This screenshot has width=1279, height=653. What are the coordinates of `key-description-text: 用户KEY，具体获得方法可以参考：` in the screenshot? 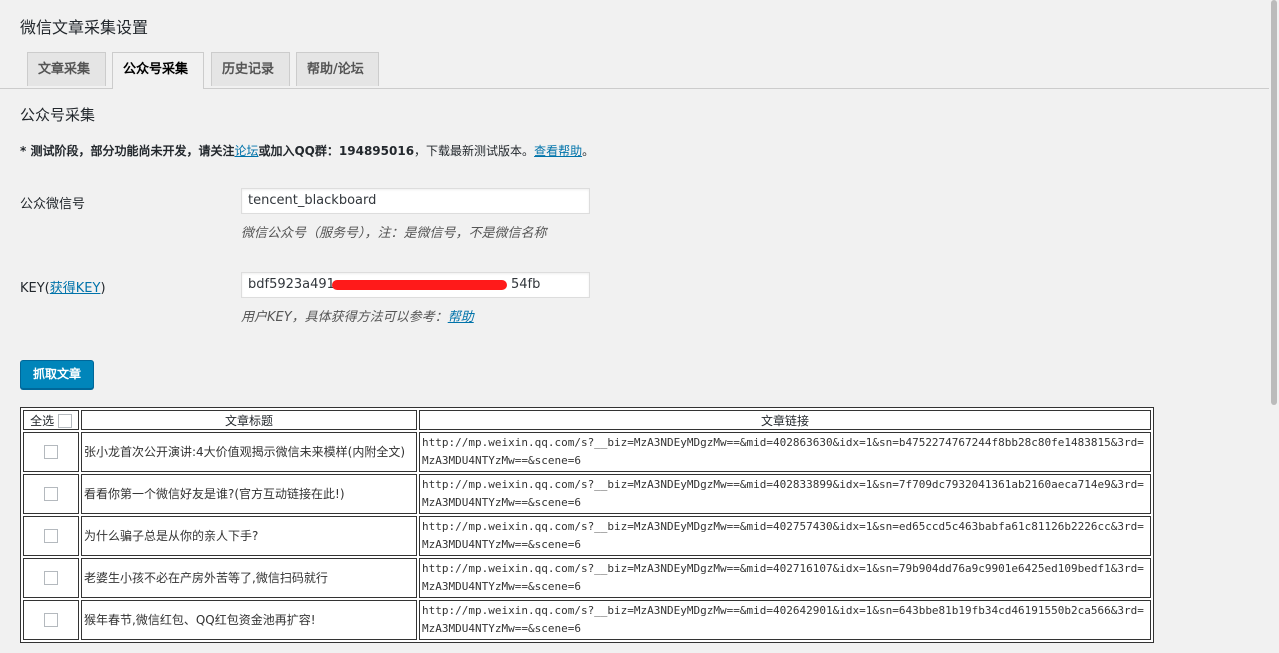 It's located at (344, 317).